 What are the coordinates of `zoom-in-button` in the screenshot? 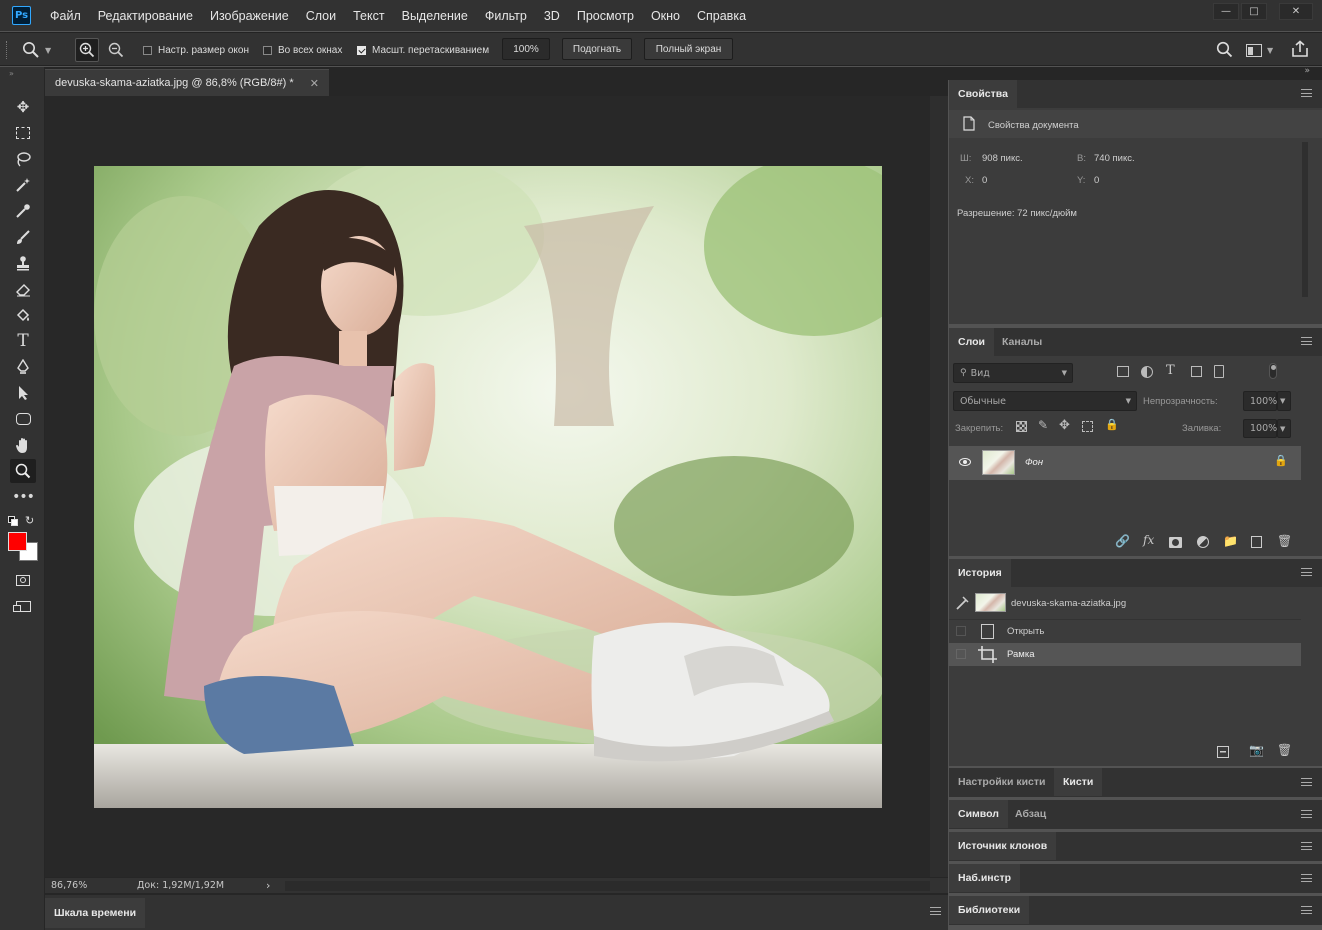 It's located at (87, 50).